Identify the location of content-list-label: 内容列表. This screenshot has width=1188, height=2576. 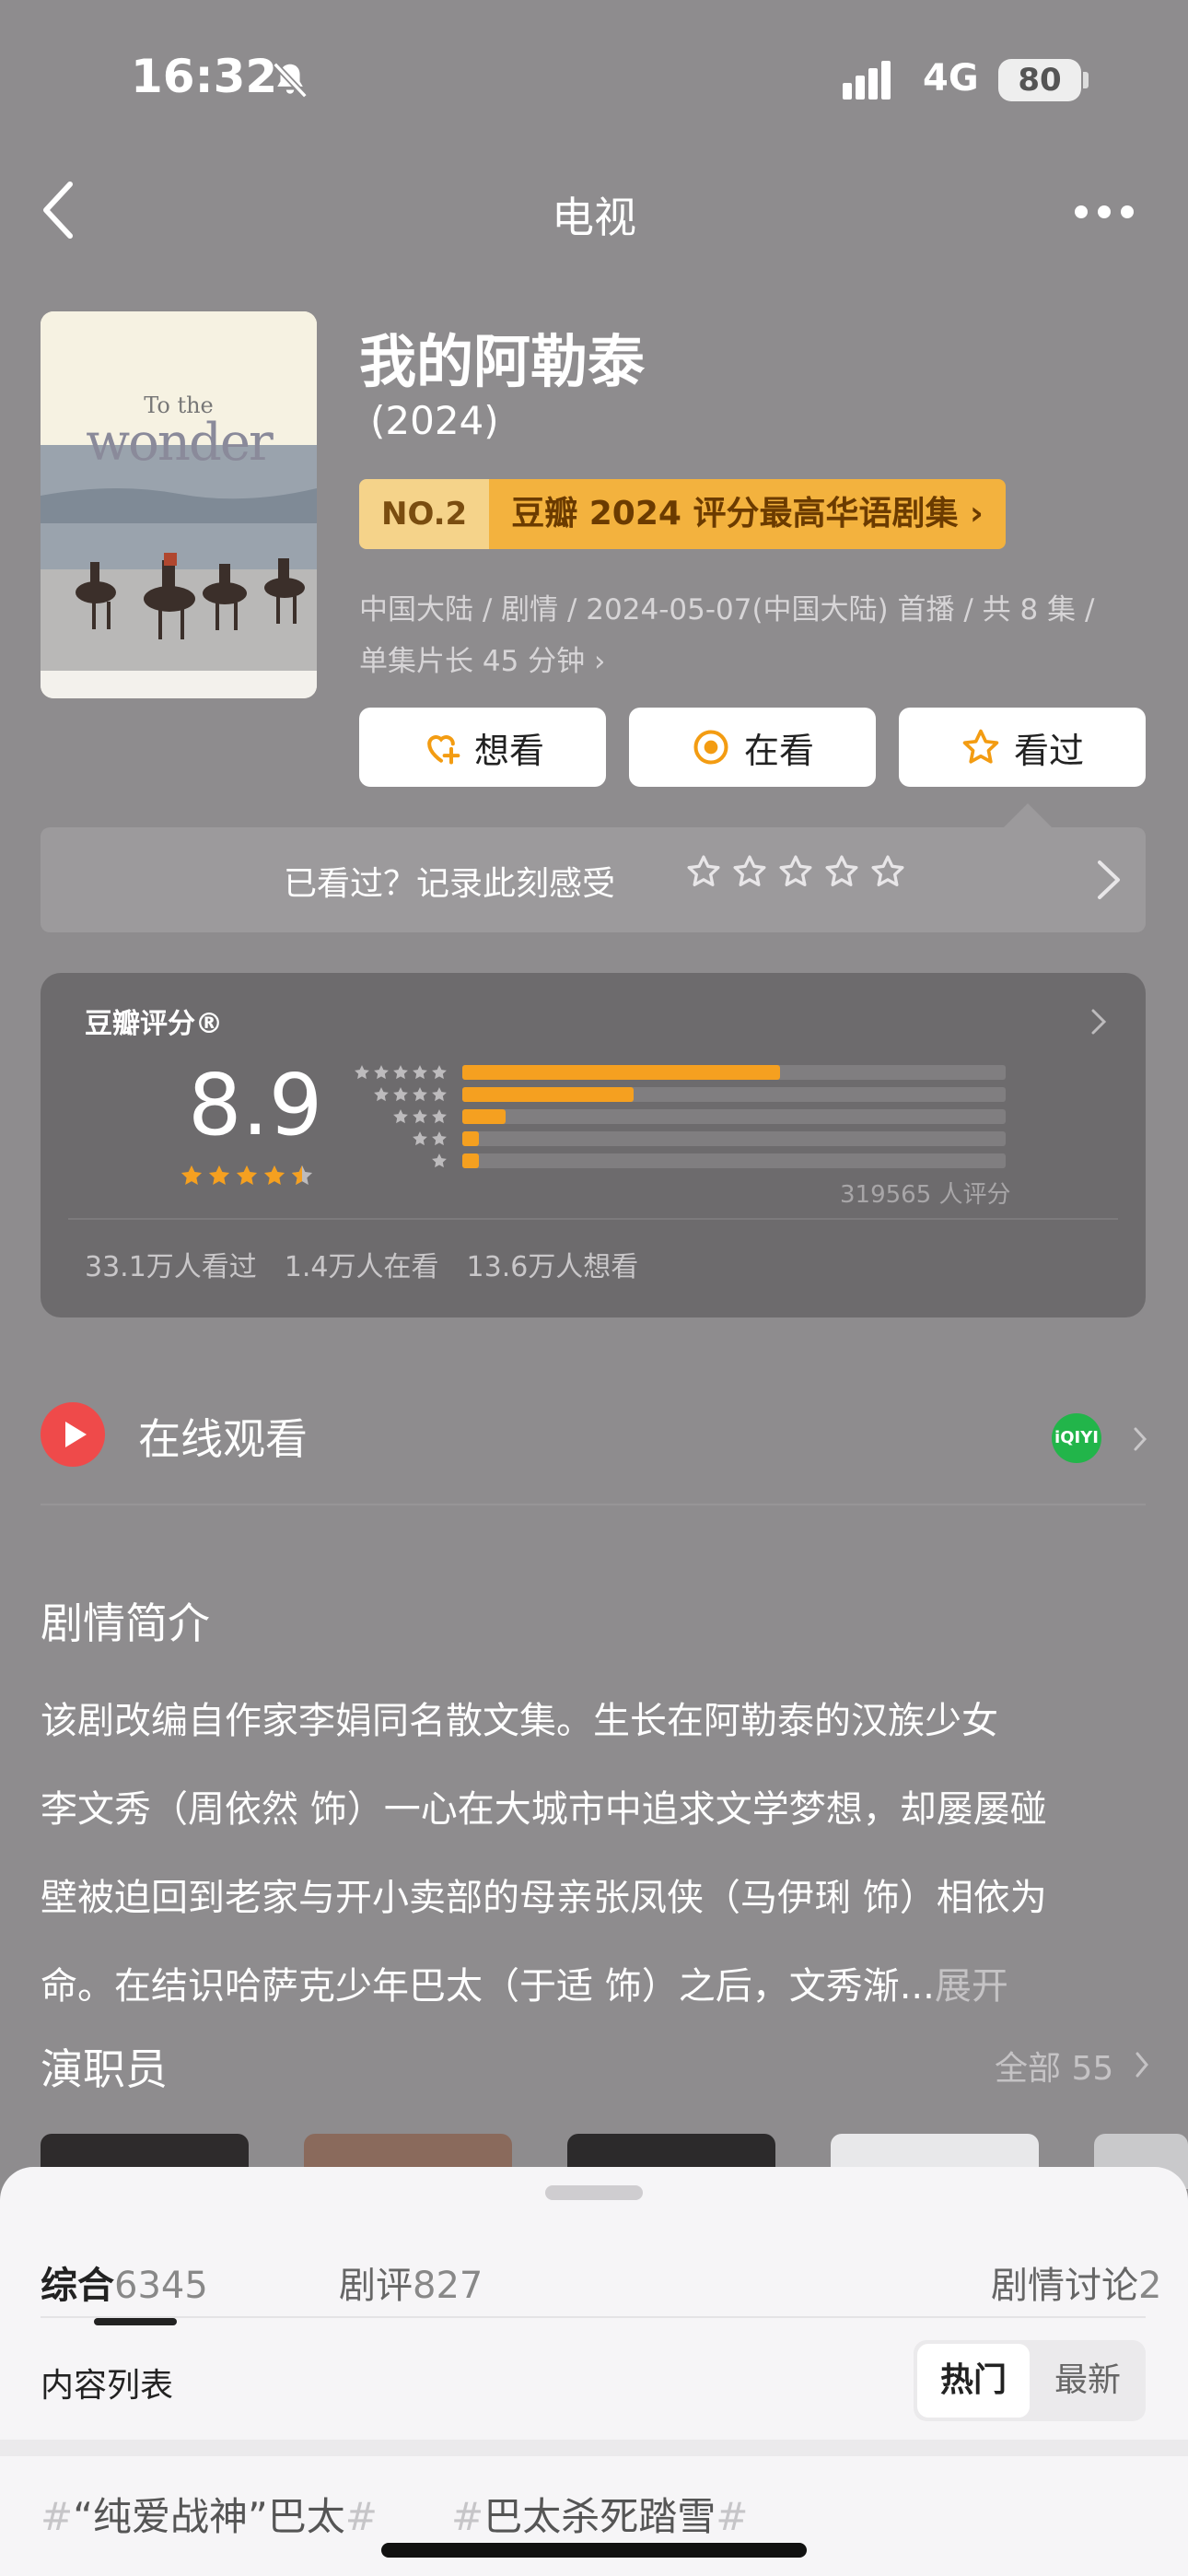
(107, 2386).